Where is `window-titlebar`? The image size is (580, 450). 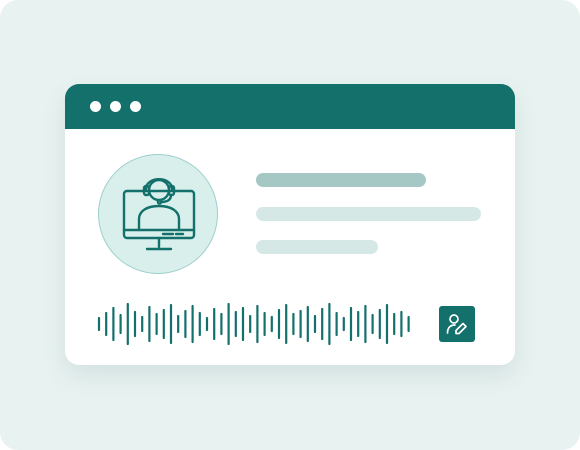
window-titlebar is located at coordinates (290, 106).